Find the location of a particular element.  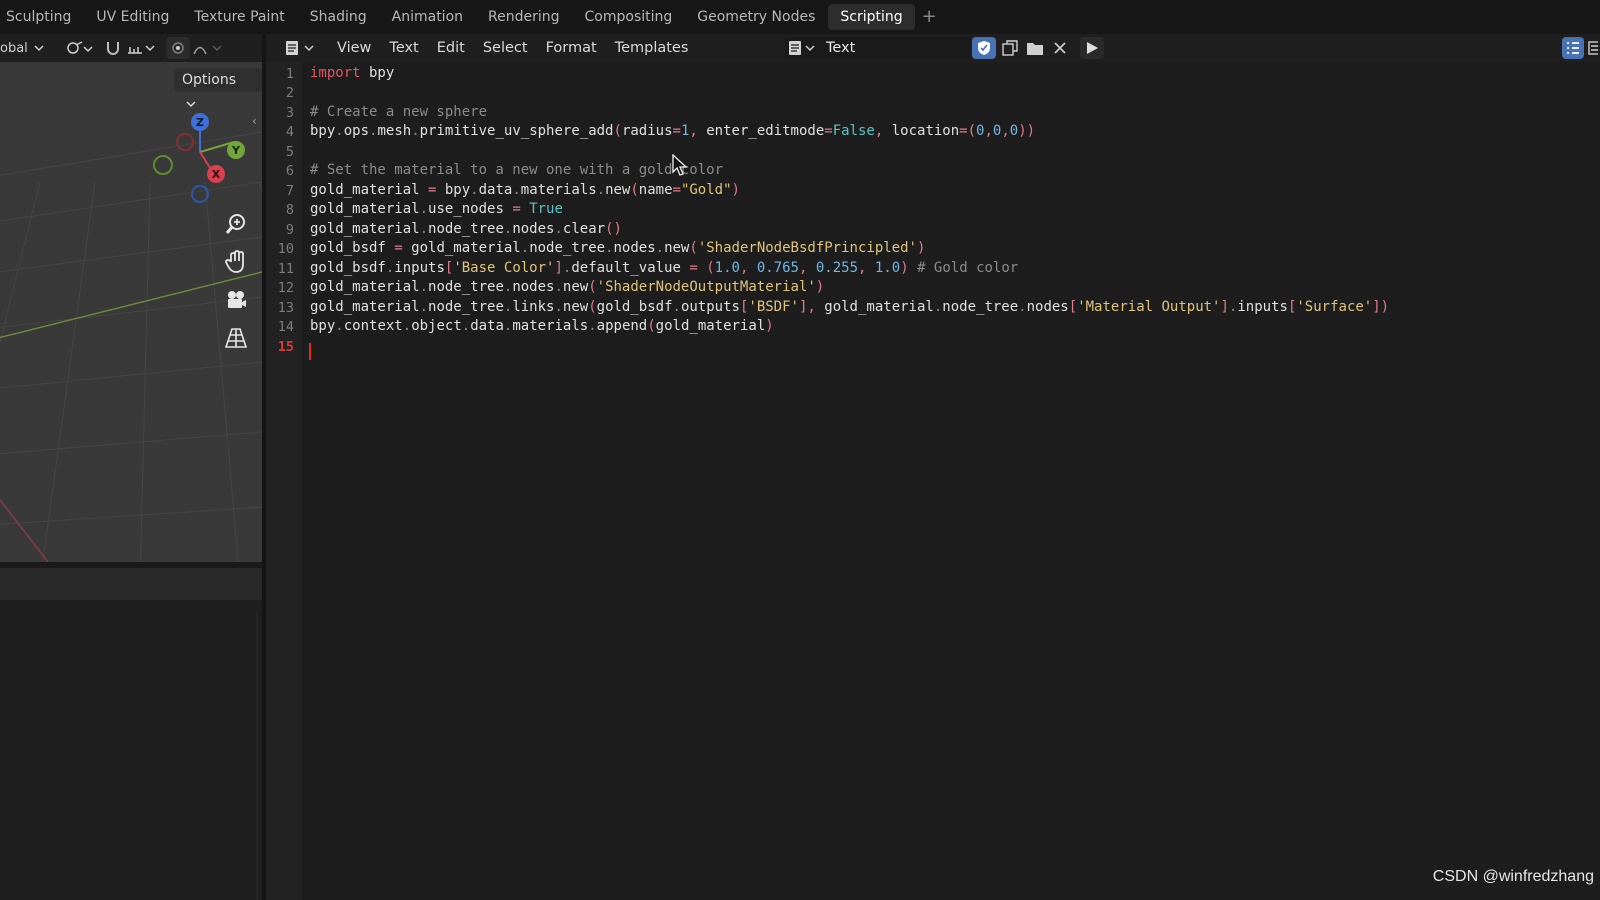

menu-select: Select is located at coordinates (505, 48).